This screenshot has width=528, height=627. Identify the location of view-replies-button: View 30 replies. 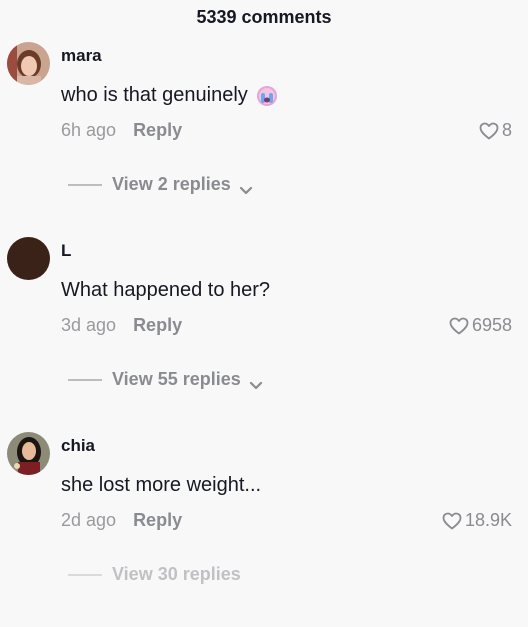
(154, 574).